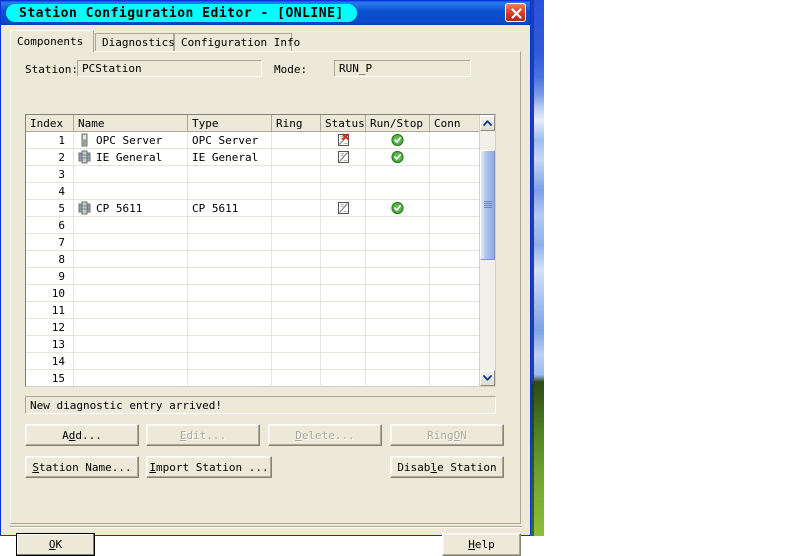 Image resolution: width=795 pixels, height=556 pixels. Describe the element at coordinates (260, 157) in the screenshot. I see `table-row: 2 IE General IE General` at that location.